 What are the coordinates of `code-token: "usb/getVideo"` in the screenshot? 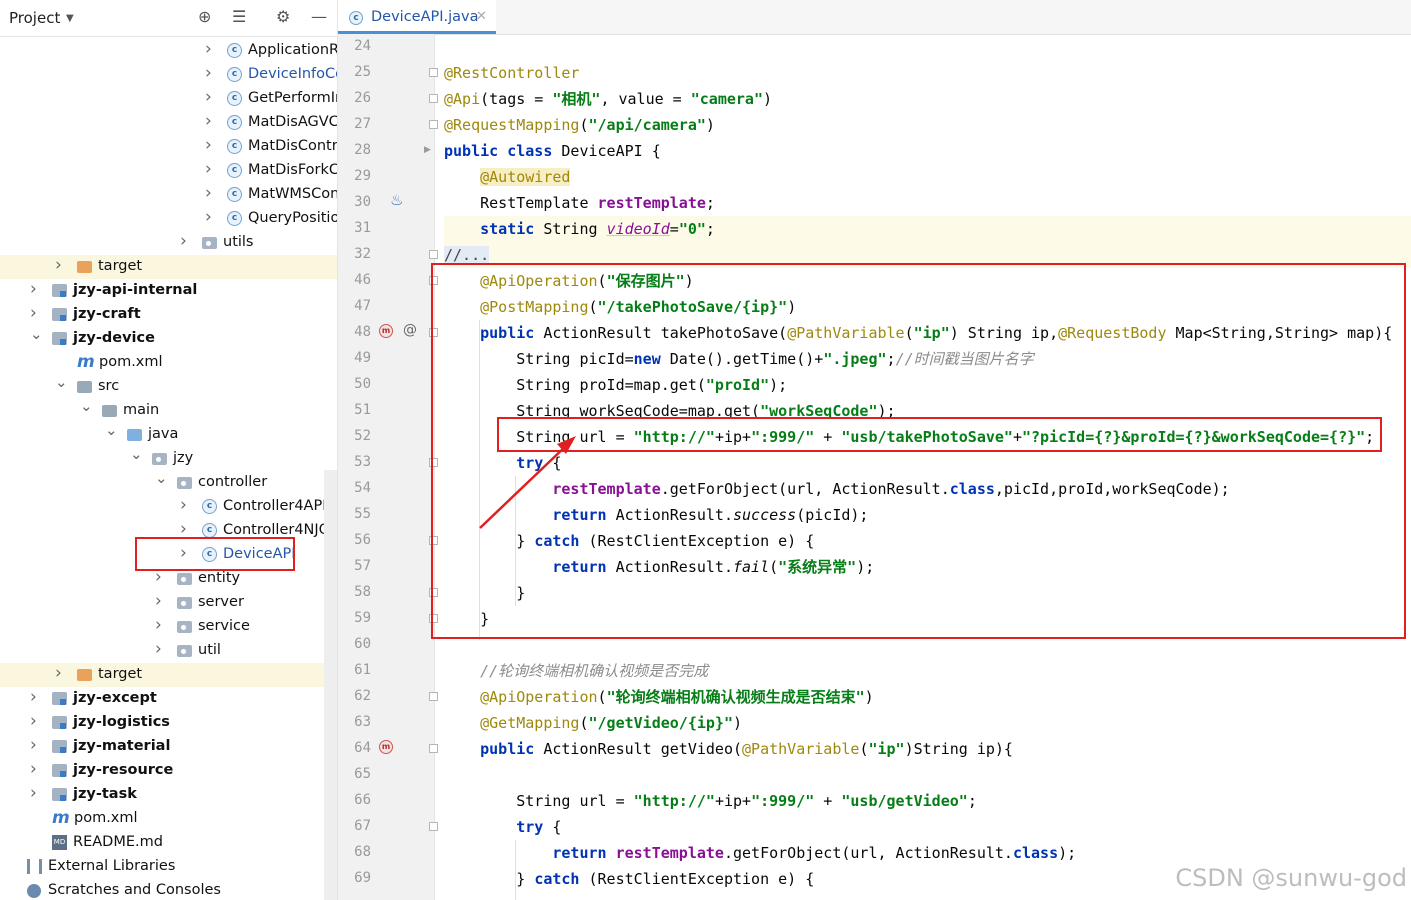 It's located at (904, 801).